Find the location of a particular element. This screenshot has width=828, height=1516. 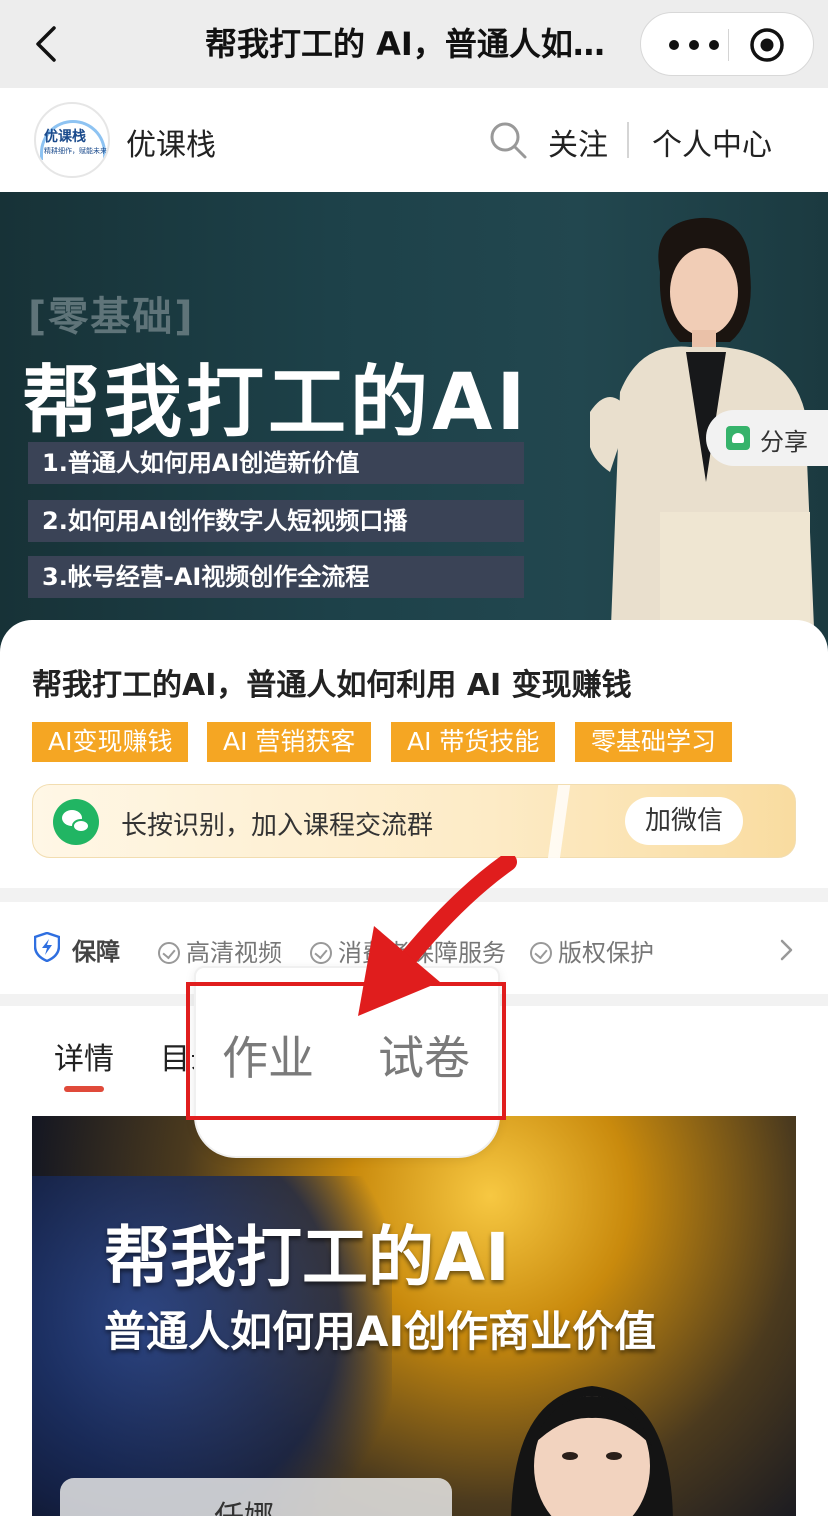

guarantee-item: 高清视频 is located at coordinates (220, 950).